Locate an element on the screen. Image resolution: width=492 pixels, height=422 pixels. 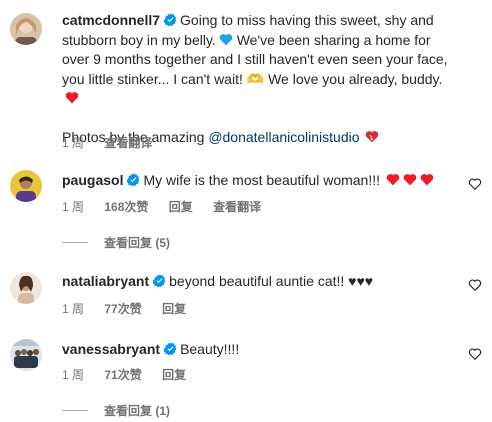
view-replies-label: 查看回复 (5) is located at coordinates (137, 243).